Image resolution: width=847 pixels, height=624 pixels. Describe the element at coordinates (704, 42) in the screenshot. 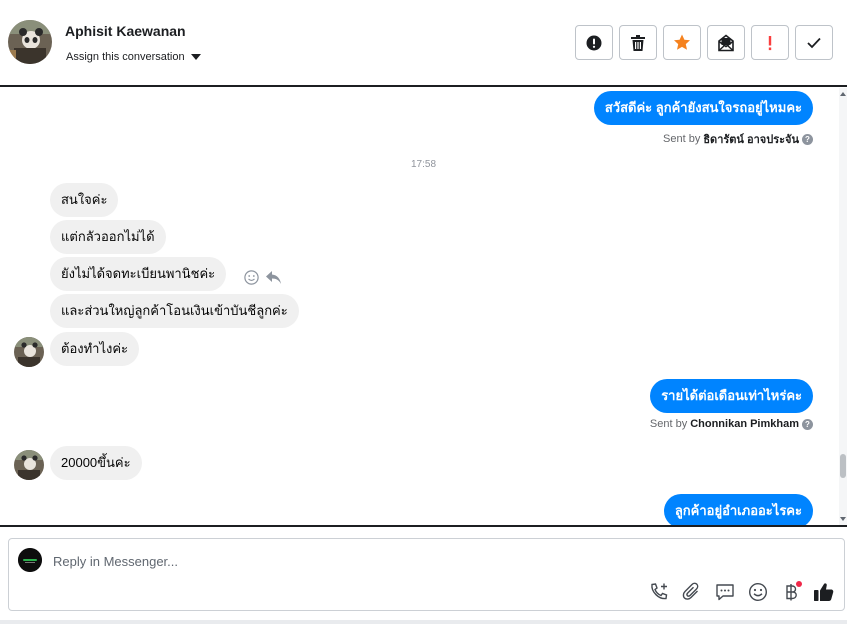

I see `conversation-actions` at that location.